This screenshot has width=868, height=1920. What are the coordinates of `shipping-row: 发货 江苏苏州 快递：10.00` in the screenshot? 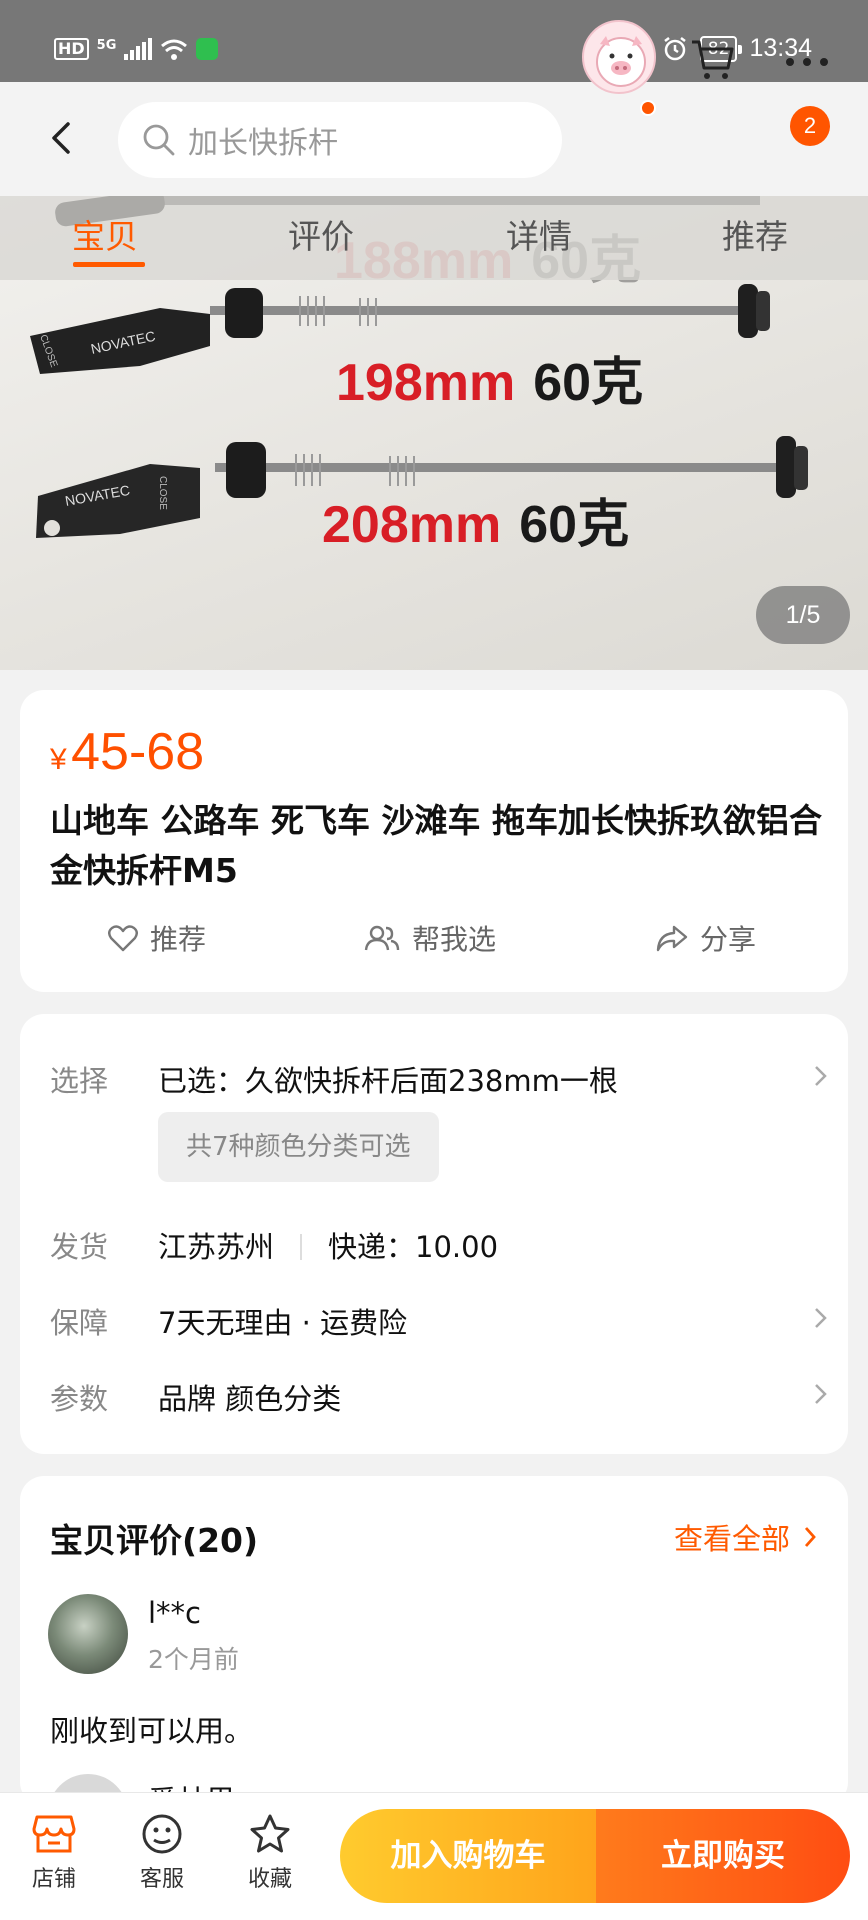 It's located at (440, 1244).